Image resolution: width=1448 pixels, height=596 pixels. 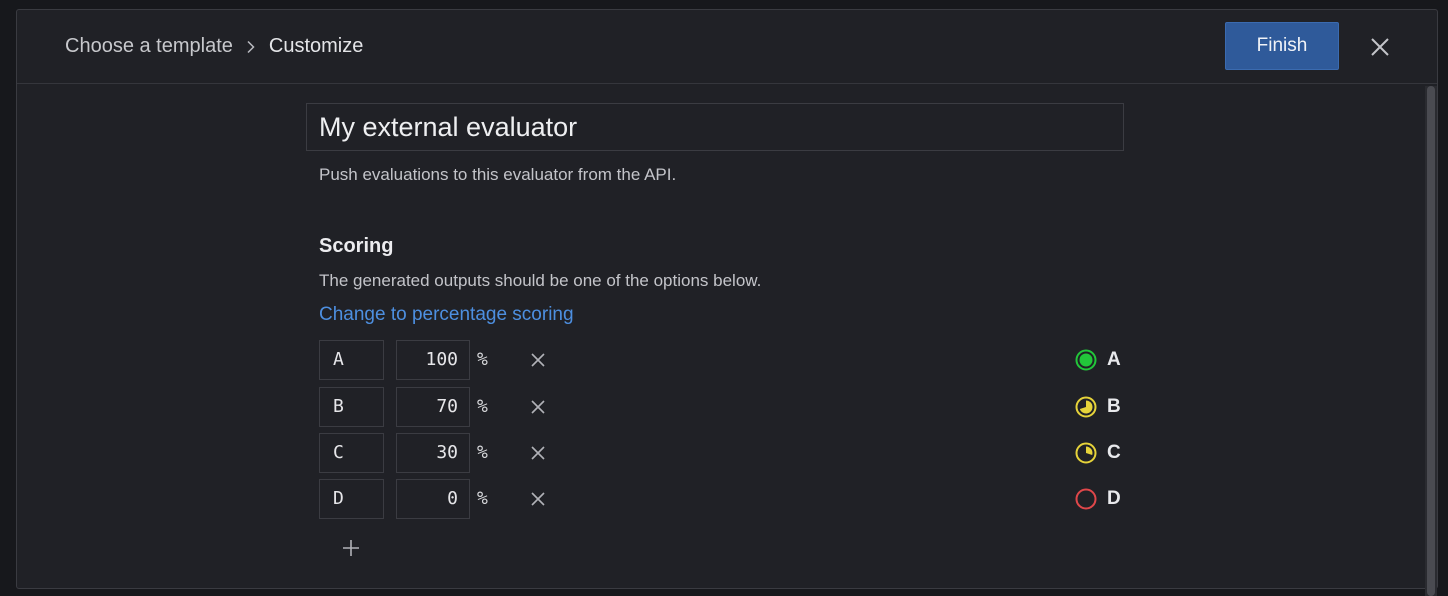 I want to click on grade-input: A, so click(x=351, y=360).